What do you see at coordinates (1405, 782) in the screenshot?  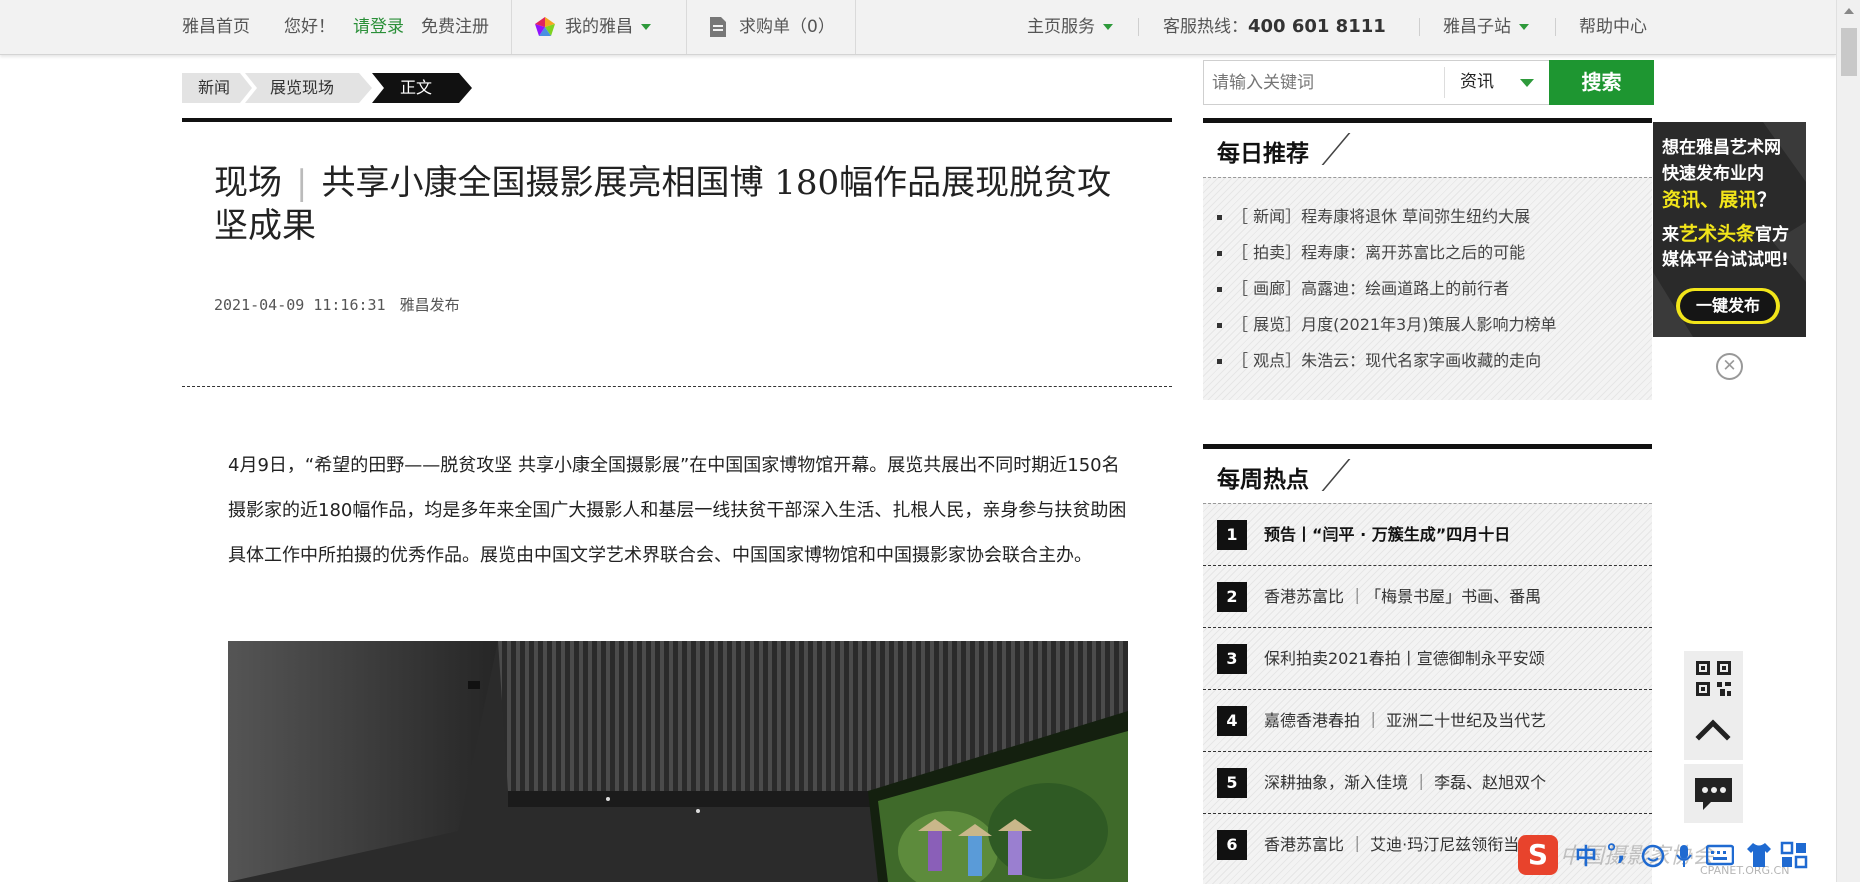 I see `hot-item-title: 深耕抽象，渐入佳境 ｜ 李磊、赵旭双个` at bounding box center [1405, 782].